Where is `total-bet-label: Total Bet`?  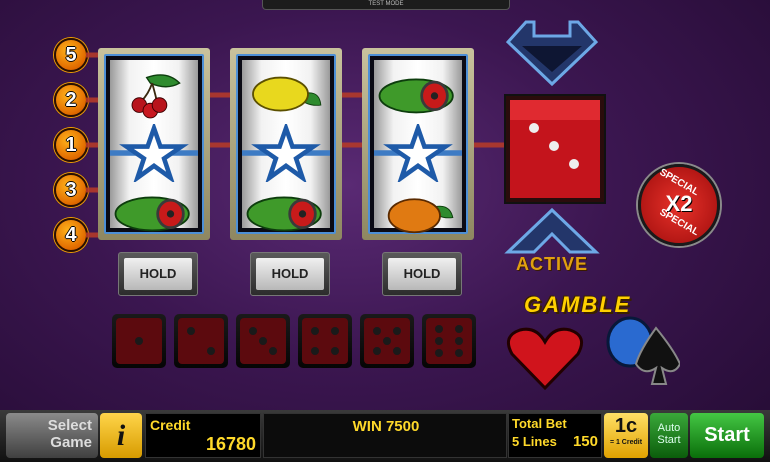
total-bet-label: Total Bet is located at coordinates (539, 423).